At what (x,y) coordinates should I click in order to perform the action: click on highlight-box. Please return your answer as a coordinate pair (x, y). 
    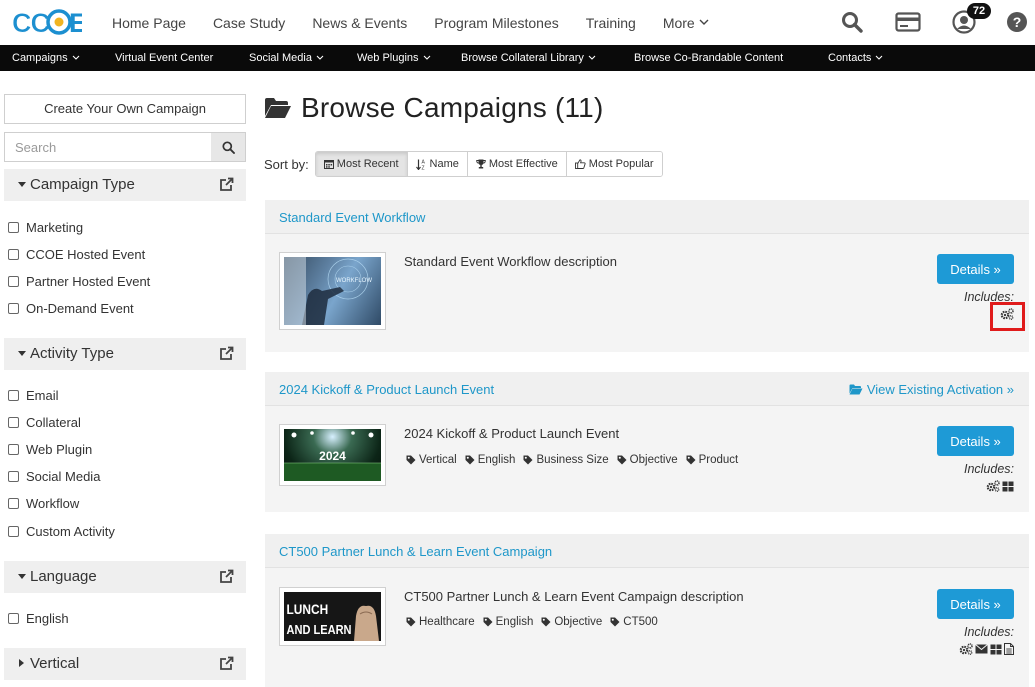
    Looking at the image, I should click on (1007, 316).